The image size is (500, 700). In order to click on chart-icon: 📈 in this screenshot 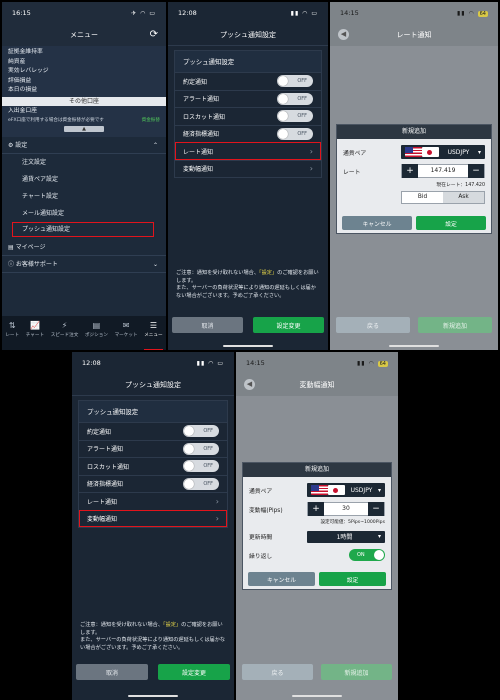, I will do `click(34, 325)`.